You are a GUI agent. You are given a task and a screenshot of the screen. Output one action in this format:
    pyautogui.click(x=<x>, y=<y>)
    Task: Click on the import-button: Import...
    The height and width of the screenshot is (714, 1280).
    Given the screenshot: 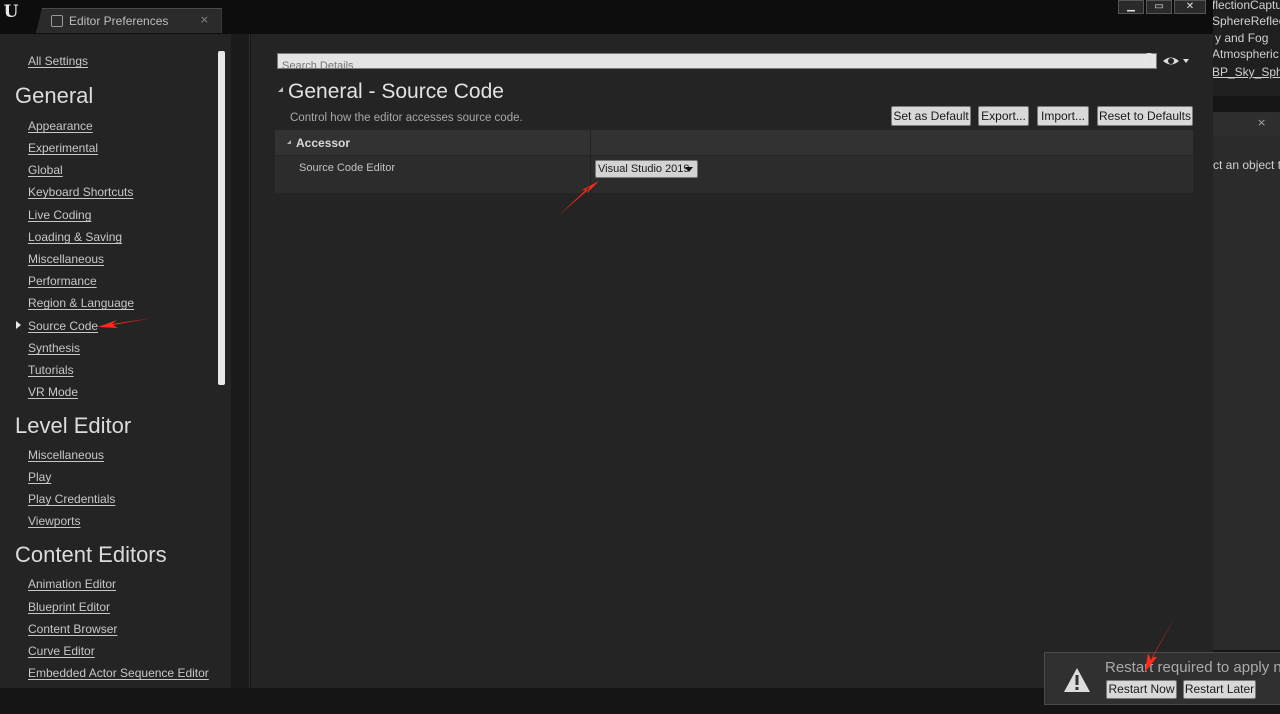 What is the action you would take?
    pyautogui.click(x=1063, y=116)
    